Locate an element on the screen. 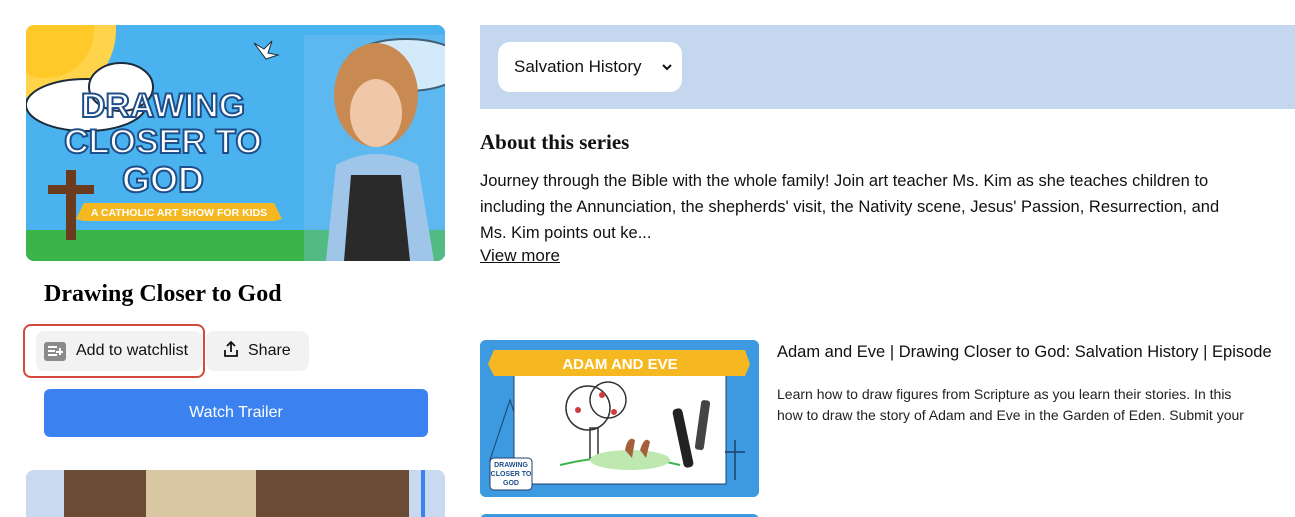  add-to-watchlist-button: Add to watchlist is located at coordinates (119, 351).